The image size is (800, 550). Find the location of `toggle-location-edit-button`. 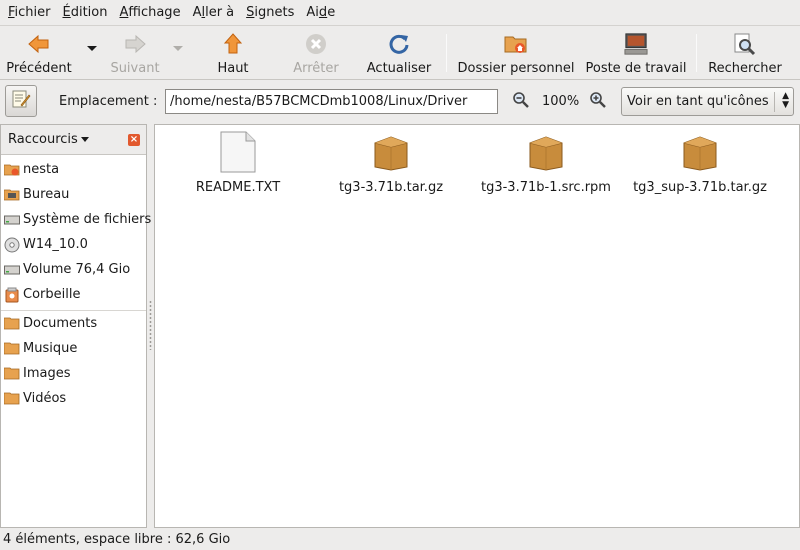

toggle-location-edit-button is located at coordinates (21, 101).